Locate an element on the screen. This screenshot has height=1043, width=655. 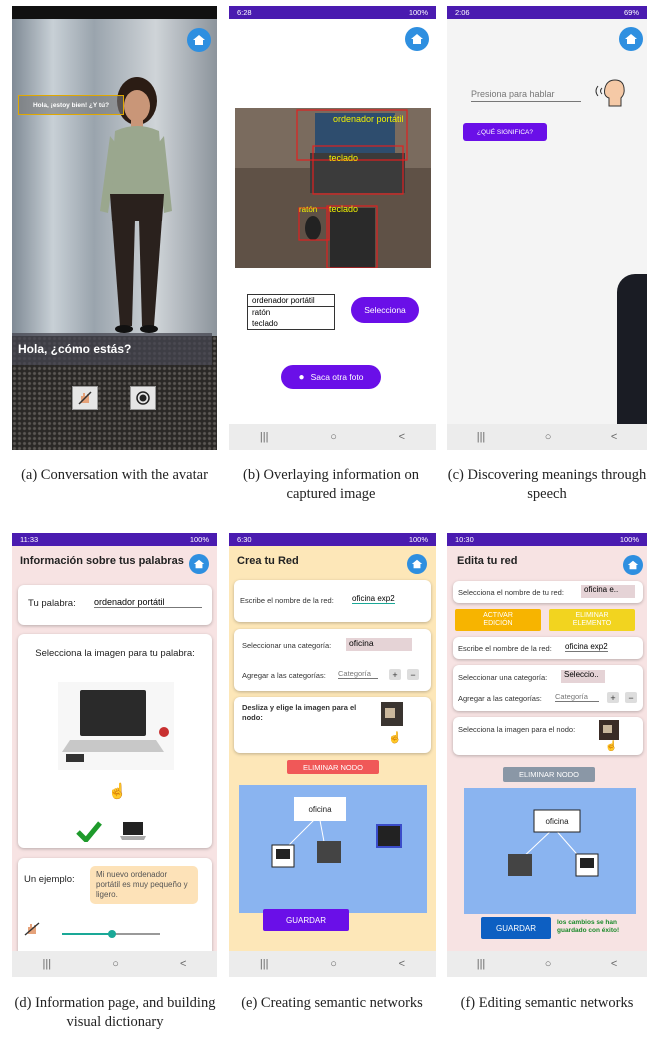
label-keyboard: teclado is located at coordinates (343, 158).